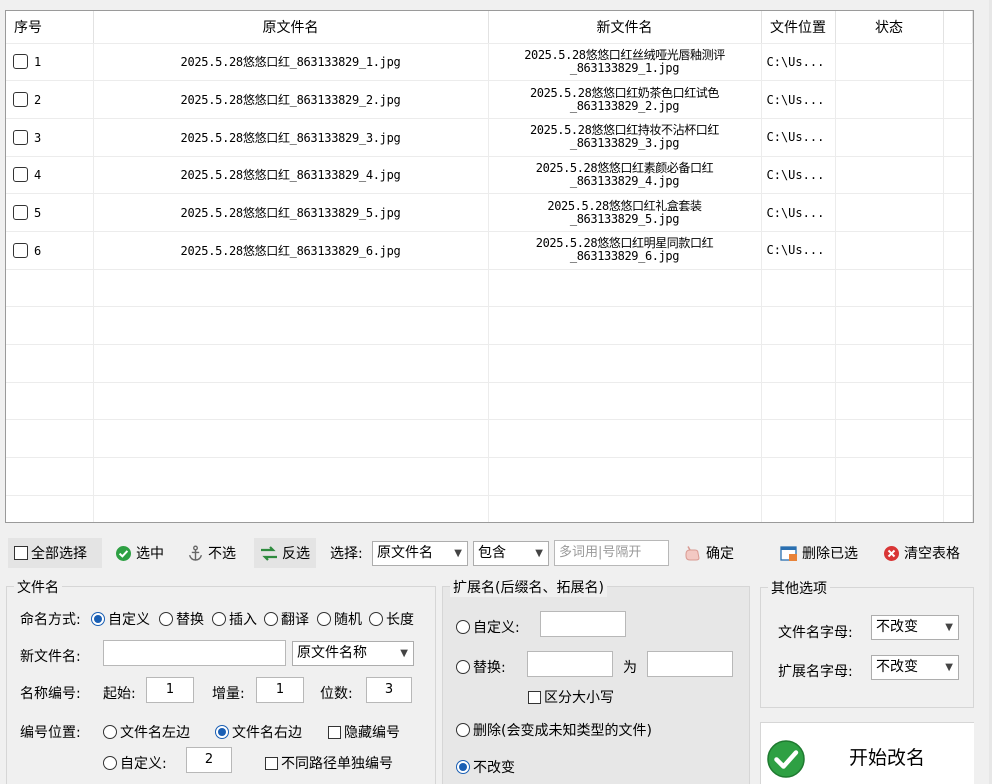 This screenshot has height=784, width=992. I want to click on extension-group-title: 扩展名(后缀名、拓展名), so click(528, 587).